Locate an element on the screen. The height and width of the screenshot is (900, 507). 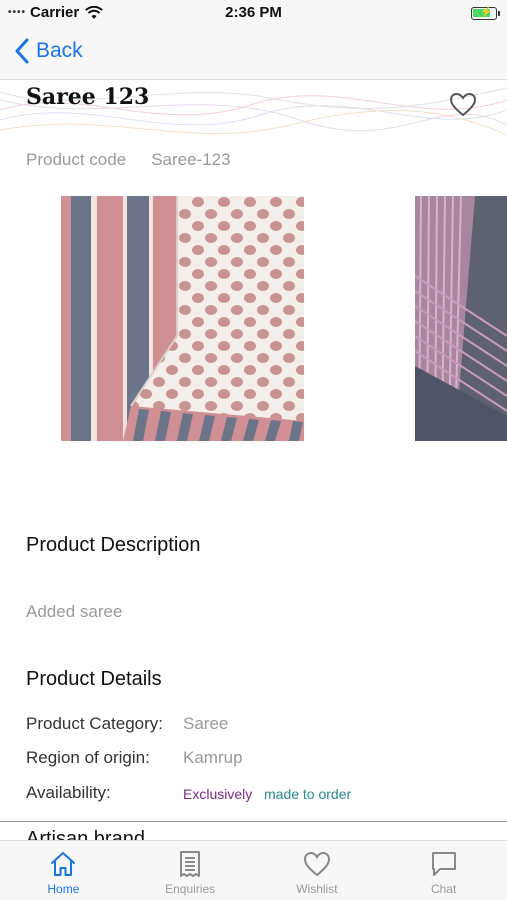
tab-wishlist: Wishlist is located at coordinates (317, 870).